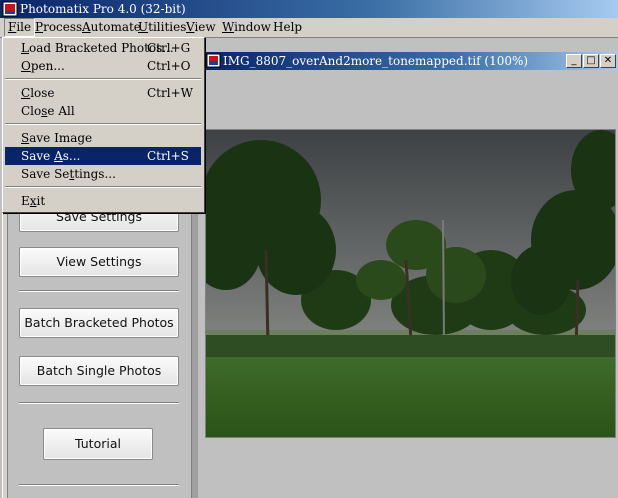 The image size is (618, 498). What do you see at coordinates (213, 60) in the screenshot?
I see `image-document-icon` at bounding box center [213, 60].